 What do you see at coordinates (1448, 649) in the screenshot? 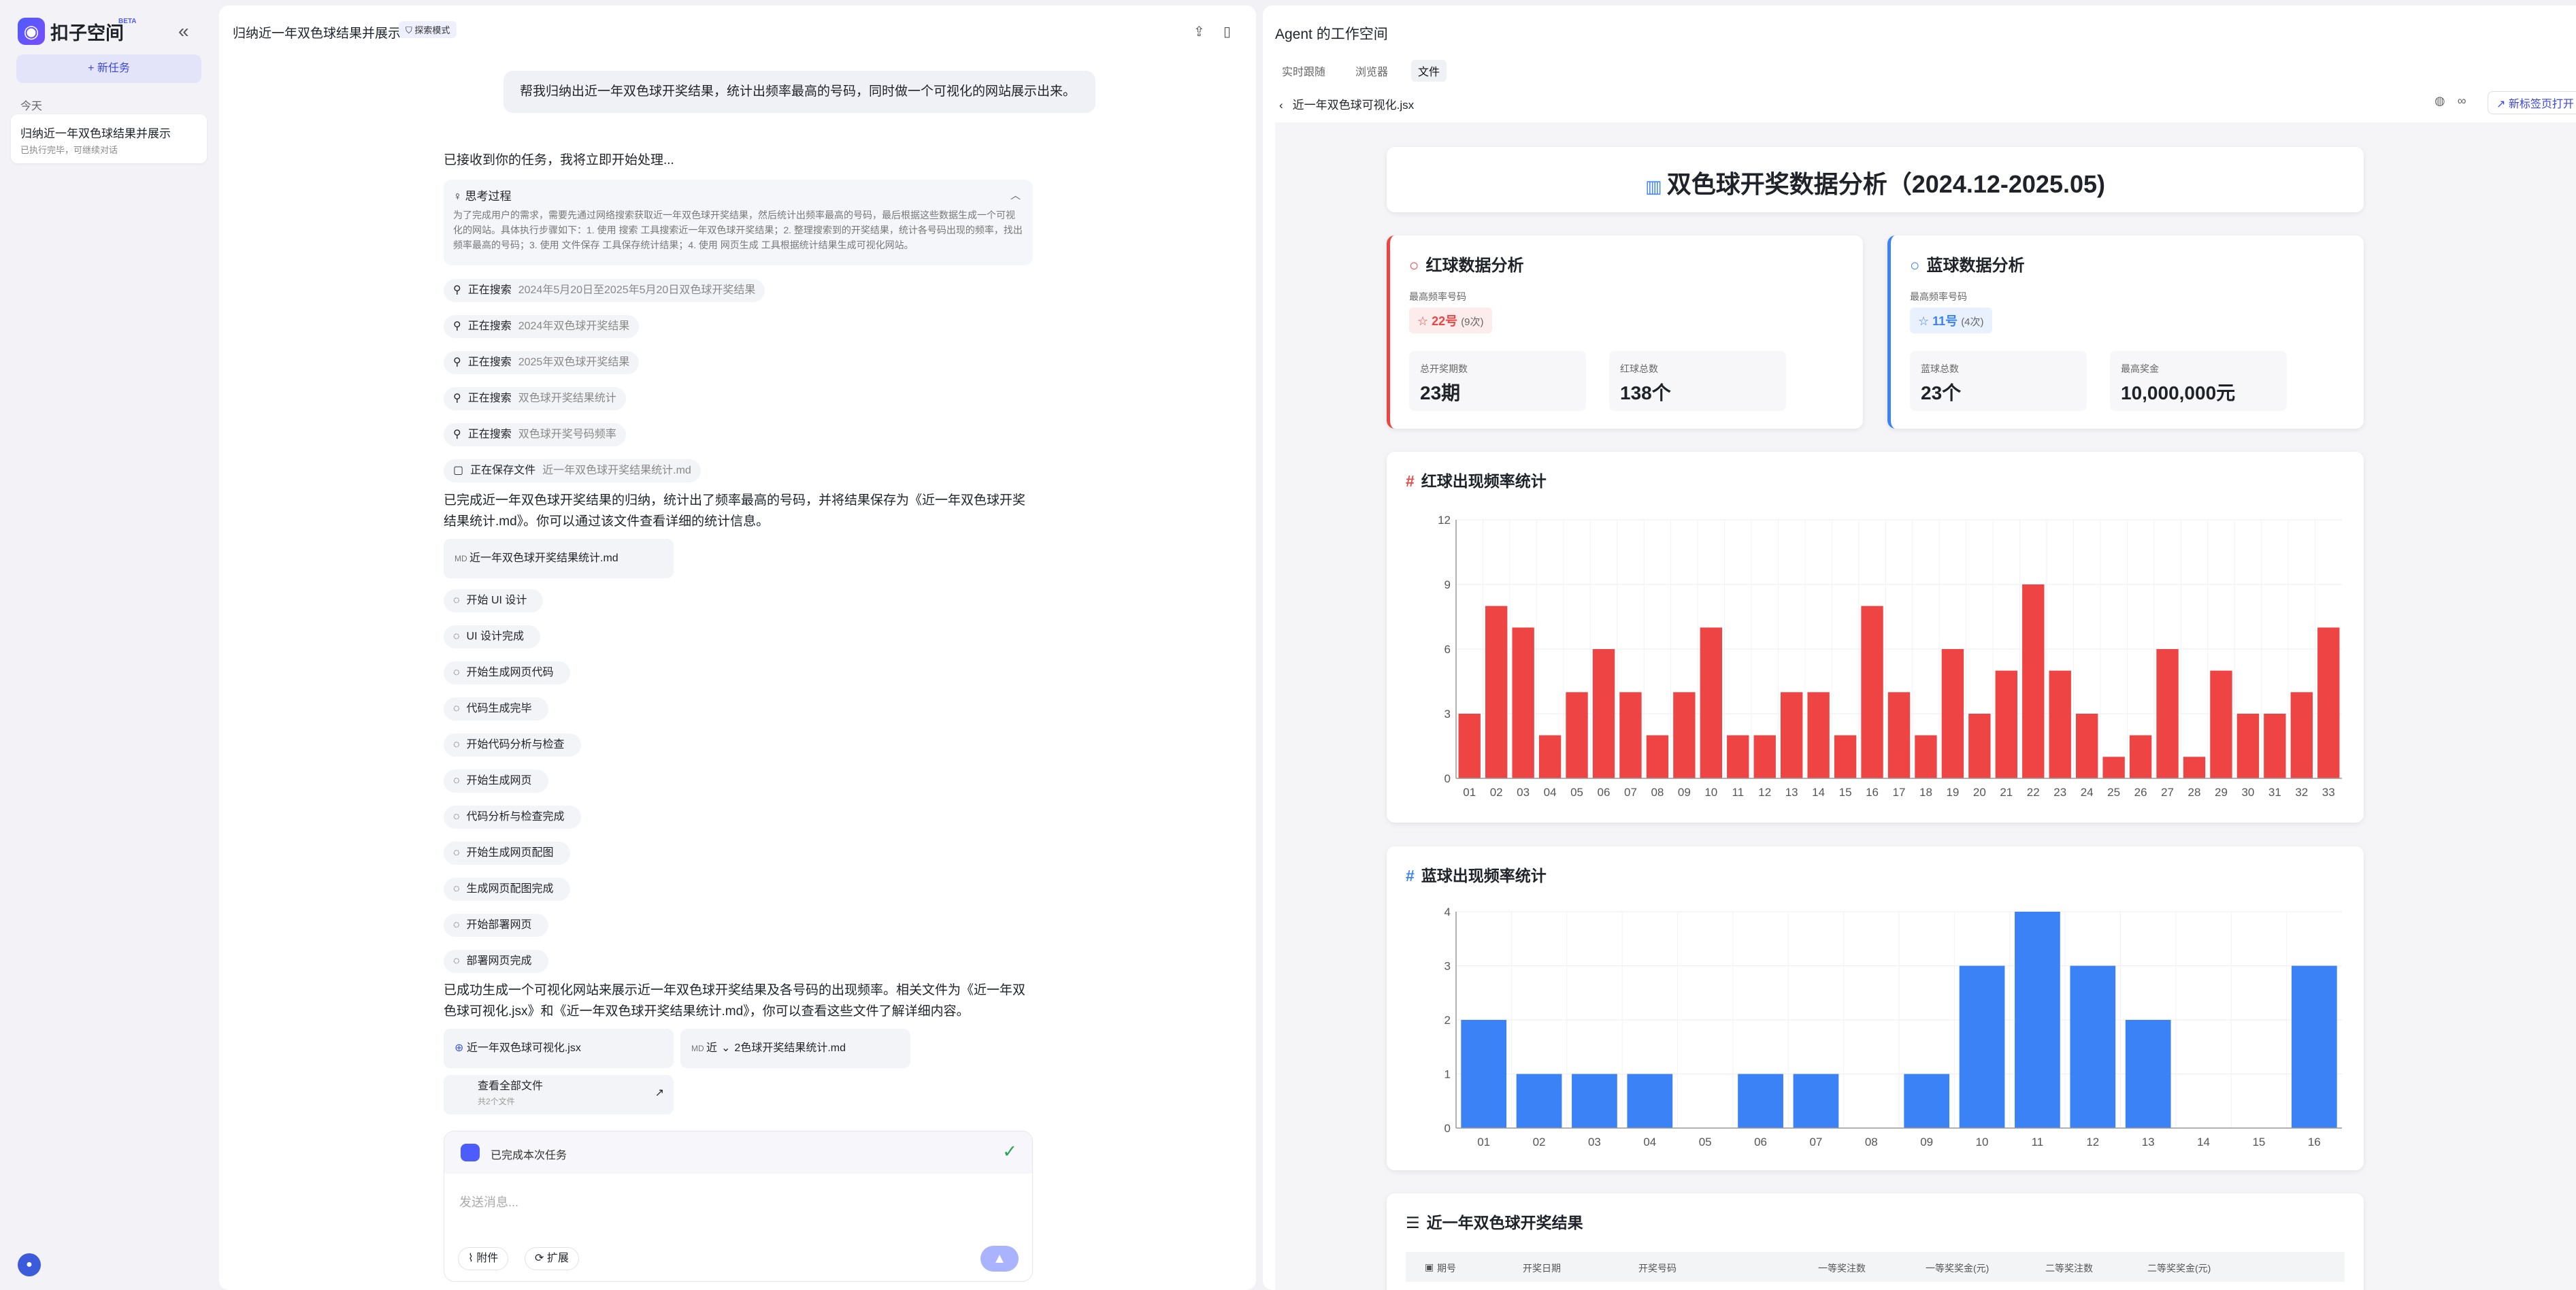
I see `y-tick-label: 6` at bounding box center [1448, 649].